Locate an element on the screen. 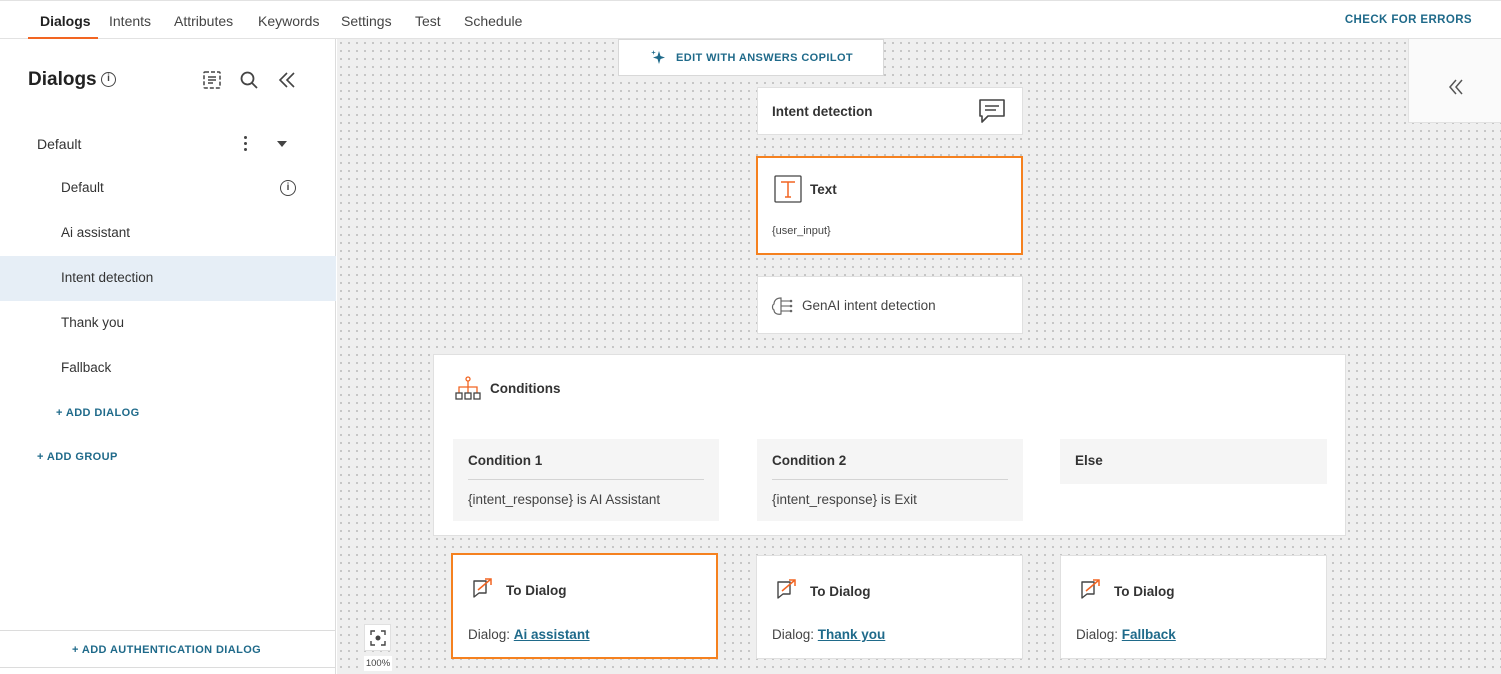 The width and height of the screenshot is (1501, 674). sidebar-title: Dialogs is located at coordinates (62, 79).